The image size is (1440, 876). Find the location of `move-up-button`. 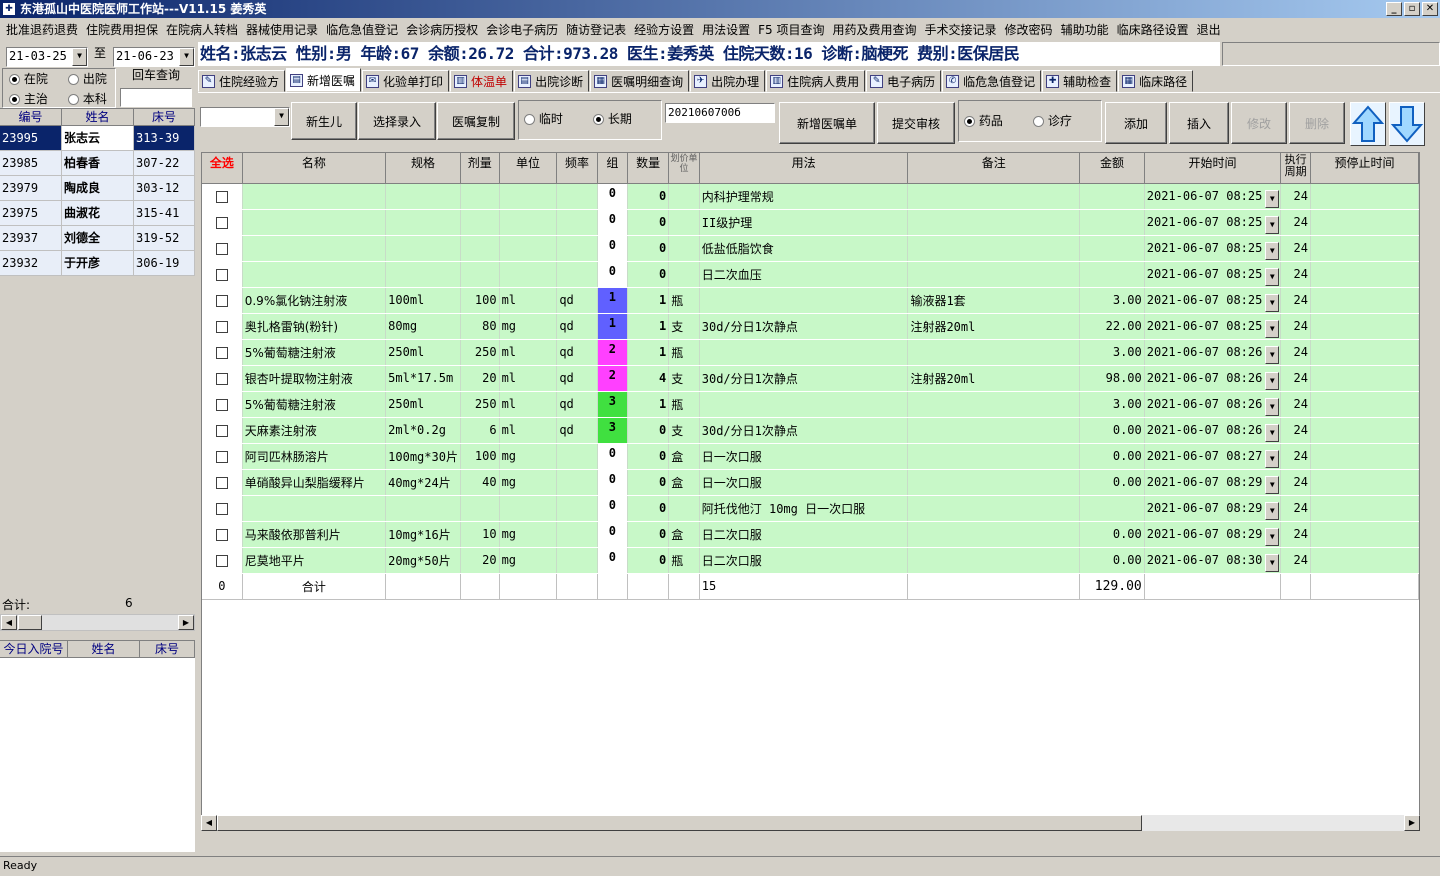

move-up-button is located at coordinates (1368, 124).